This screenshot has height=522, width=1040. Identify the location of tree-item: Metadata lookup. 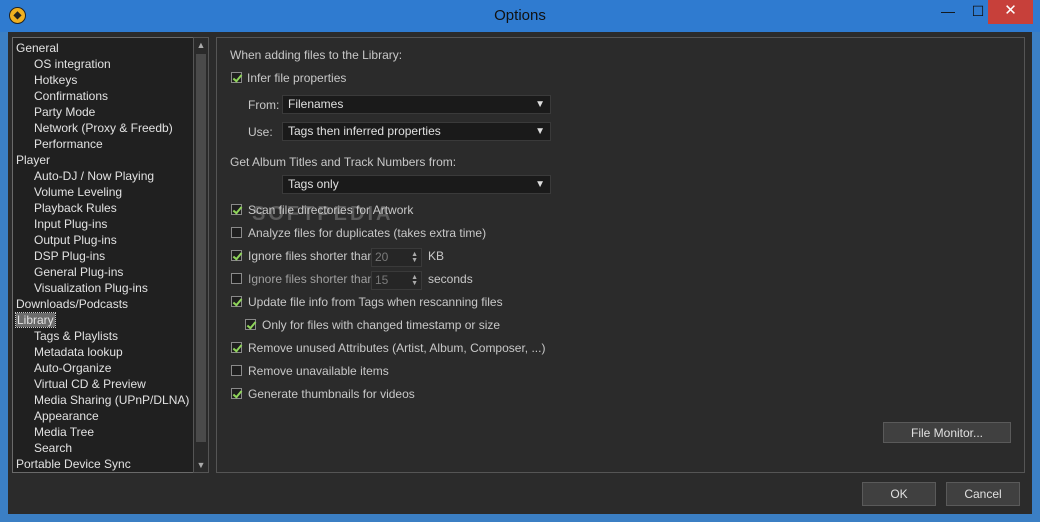
(78, 352).